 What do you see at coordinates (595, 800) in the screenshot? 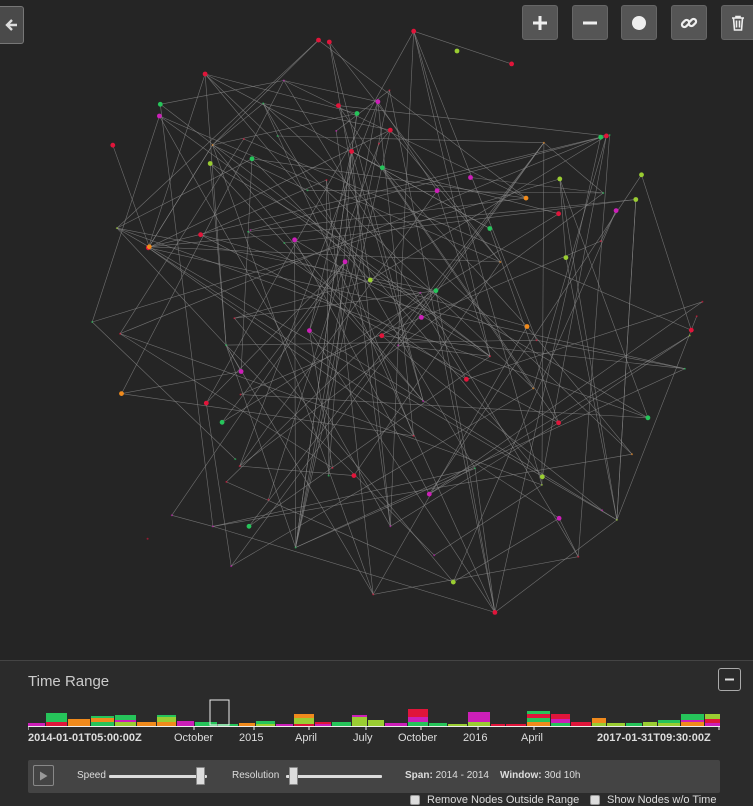
I see `show-nodes-checkbox` at bounding box center [595, 800].